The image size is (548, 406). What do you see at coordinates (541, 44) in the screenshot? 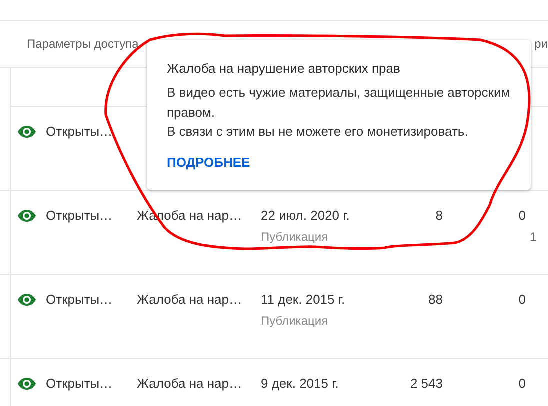
I see `column-header: ри` at bounding box center [541, 44].